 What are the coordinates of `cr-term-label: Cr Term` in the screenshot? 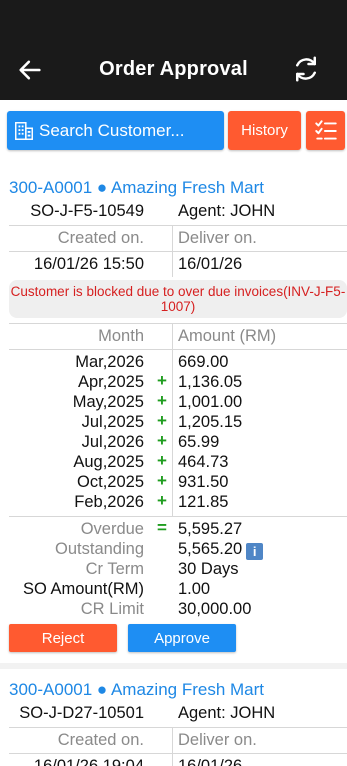 It's located at (114, 569).